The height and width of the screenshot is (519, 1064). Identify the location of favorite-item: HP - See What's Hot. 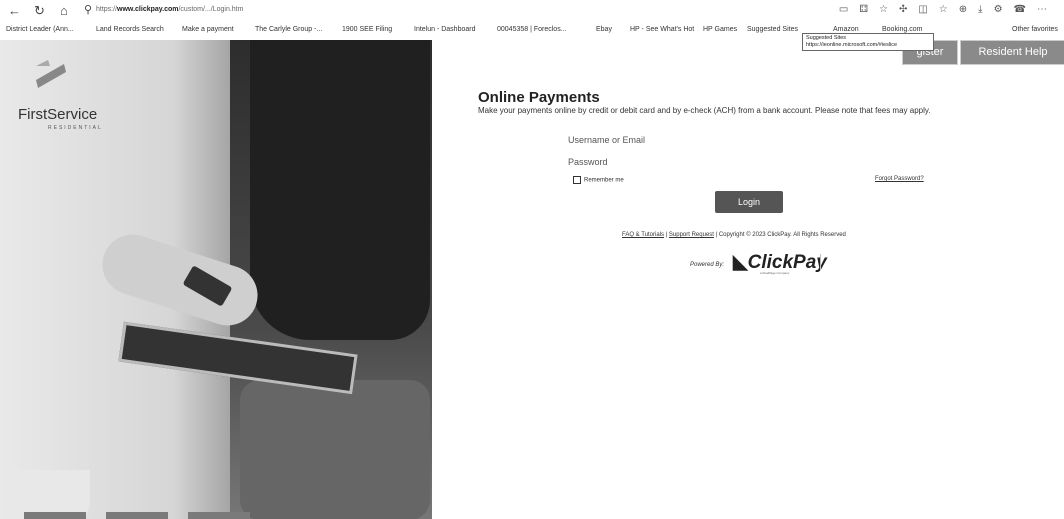
(662, 29).